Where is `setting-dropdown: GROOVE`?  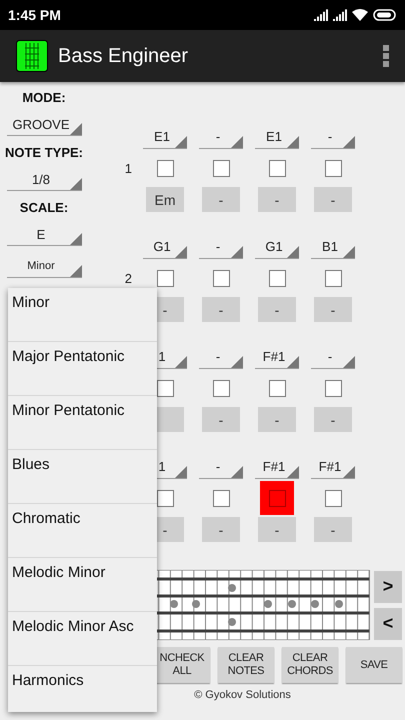 setting-dropdown: GROOVE is located at coordinates (44, 124).